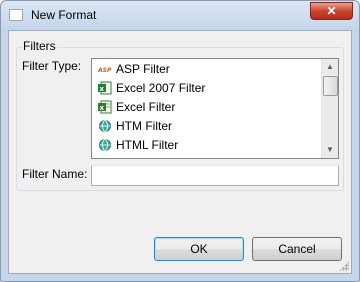  What do you see at coordinates (208, 145) in the screenshot?
I see `list-item: HTML Filter` at bounding box center [208, 145].